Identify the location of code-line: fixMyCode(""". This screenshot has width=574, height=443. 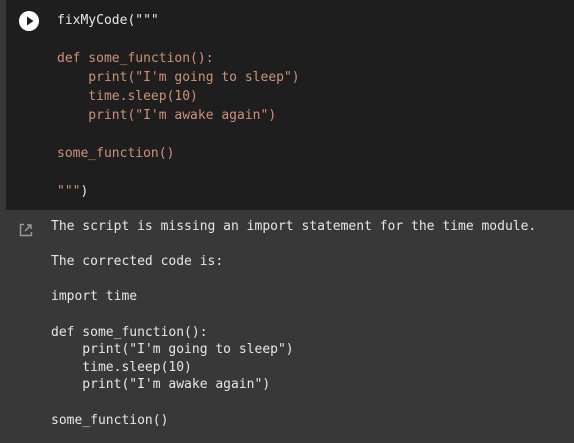
(178, 20).